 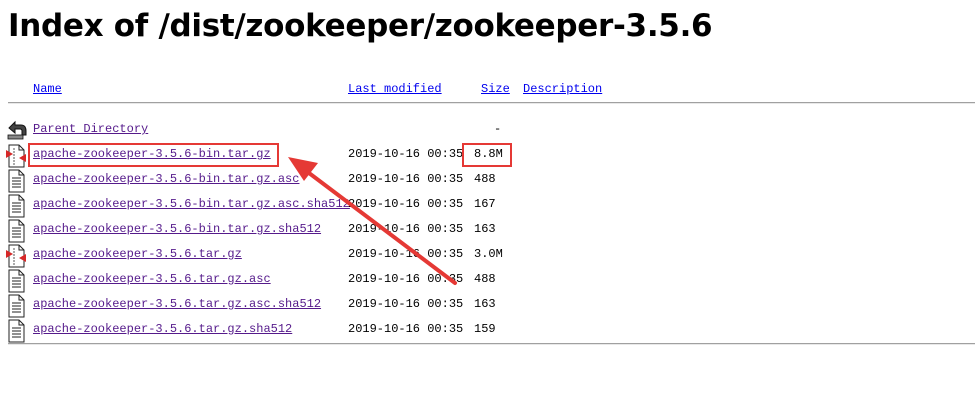 I want to click on annotation-arrow, so click(x=372, y=221).